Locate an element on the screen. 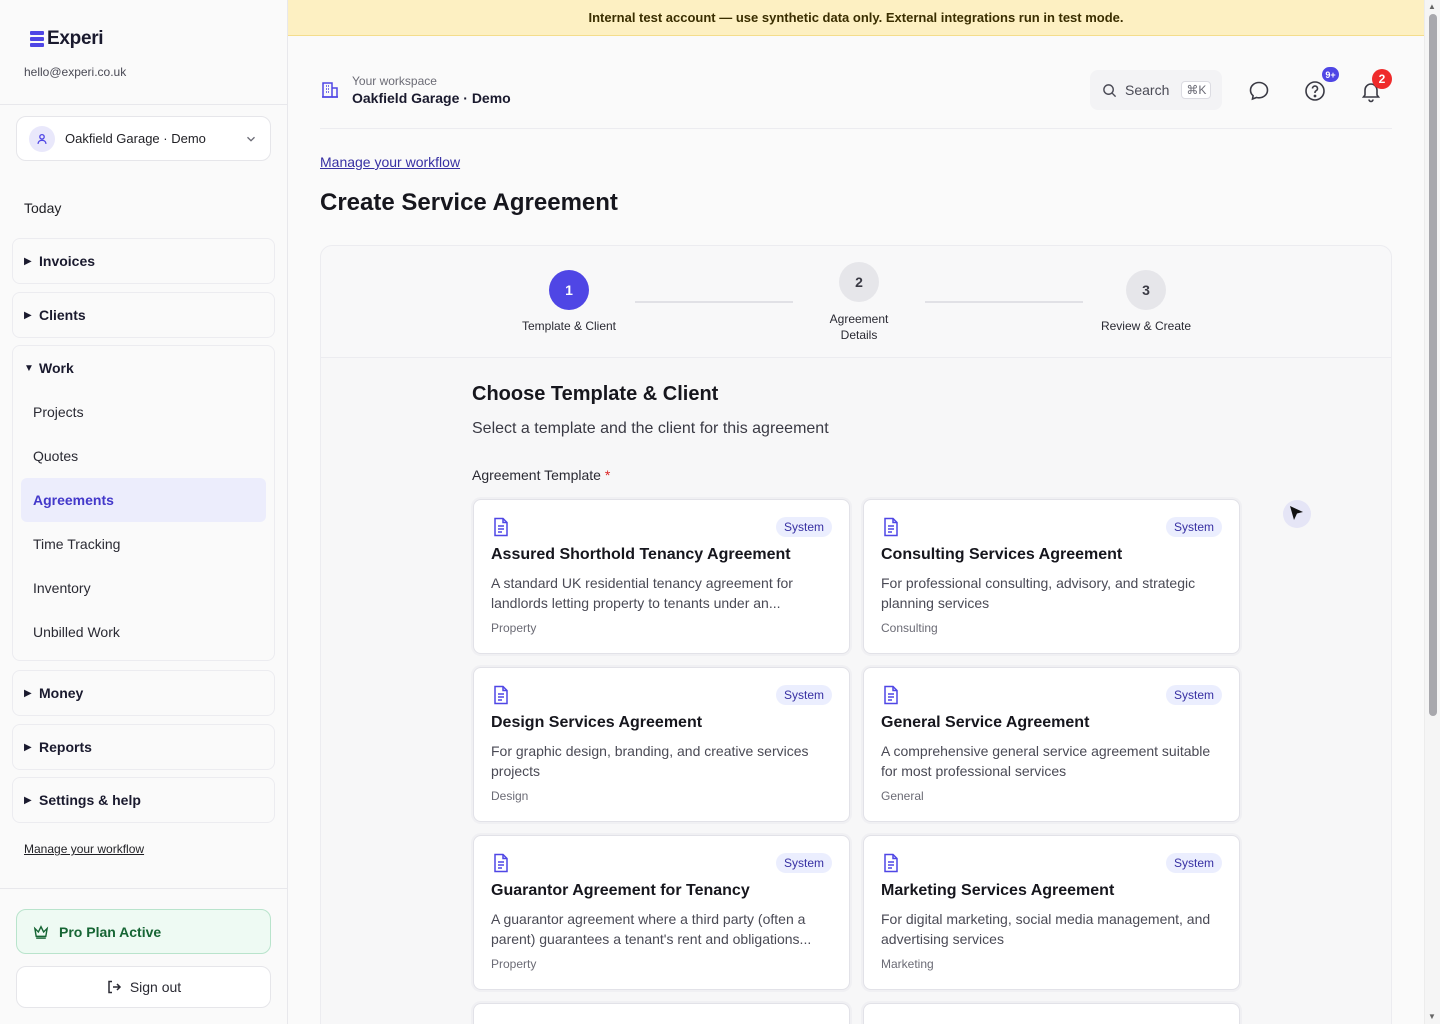 This screenshot has width=1440, height=1024. help-badge: 9+ is located at coordinates (1330, 74).